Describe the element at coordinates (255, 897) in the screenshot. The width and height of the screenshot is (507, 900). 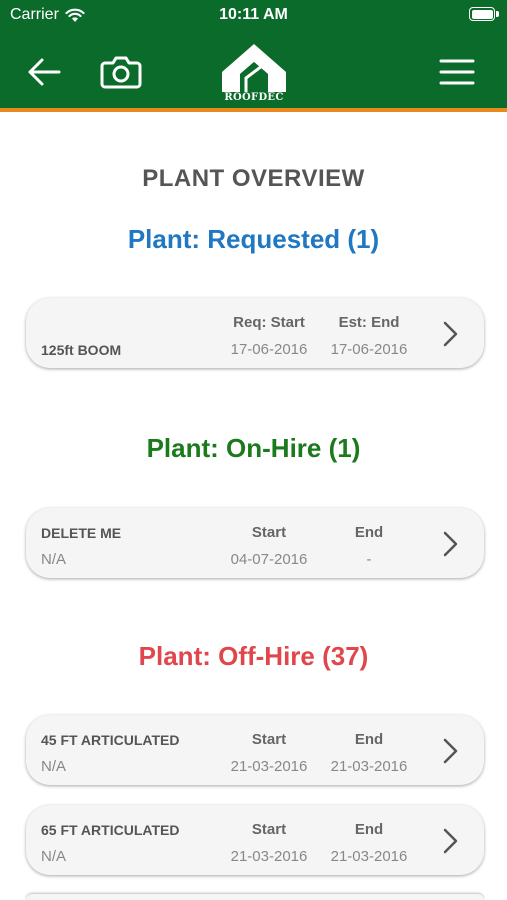
I see `plant-card-partial` at that location.